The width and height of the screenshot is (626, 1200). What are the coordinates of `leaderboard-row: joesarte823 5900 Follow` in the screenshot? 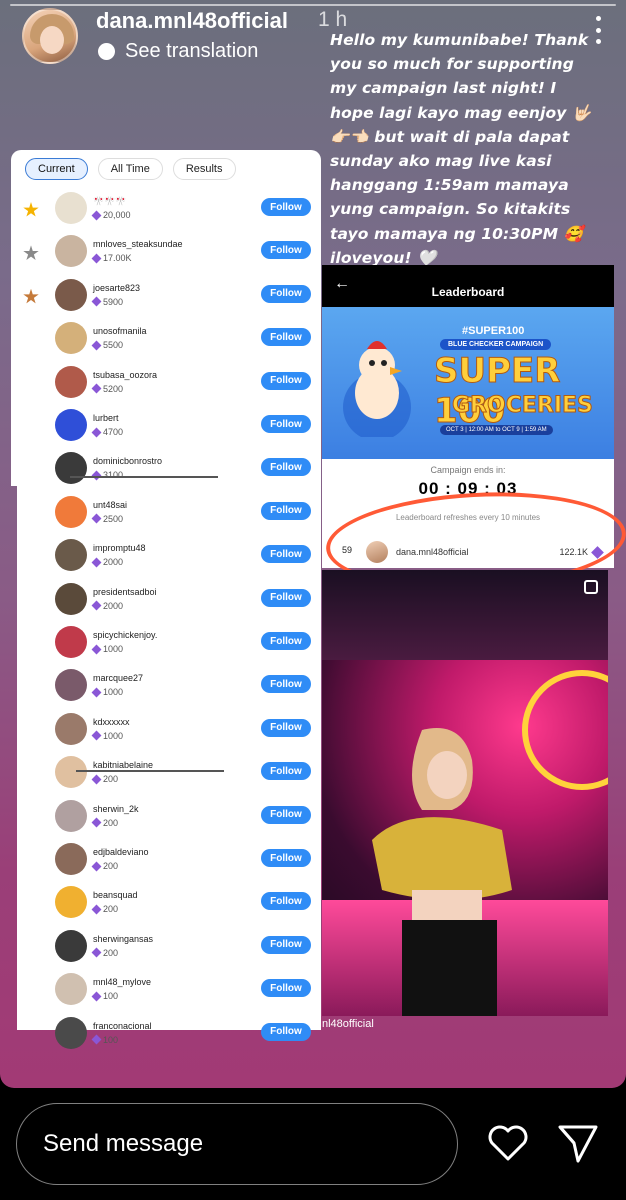 It's located at (169, 297).